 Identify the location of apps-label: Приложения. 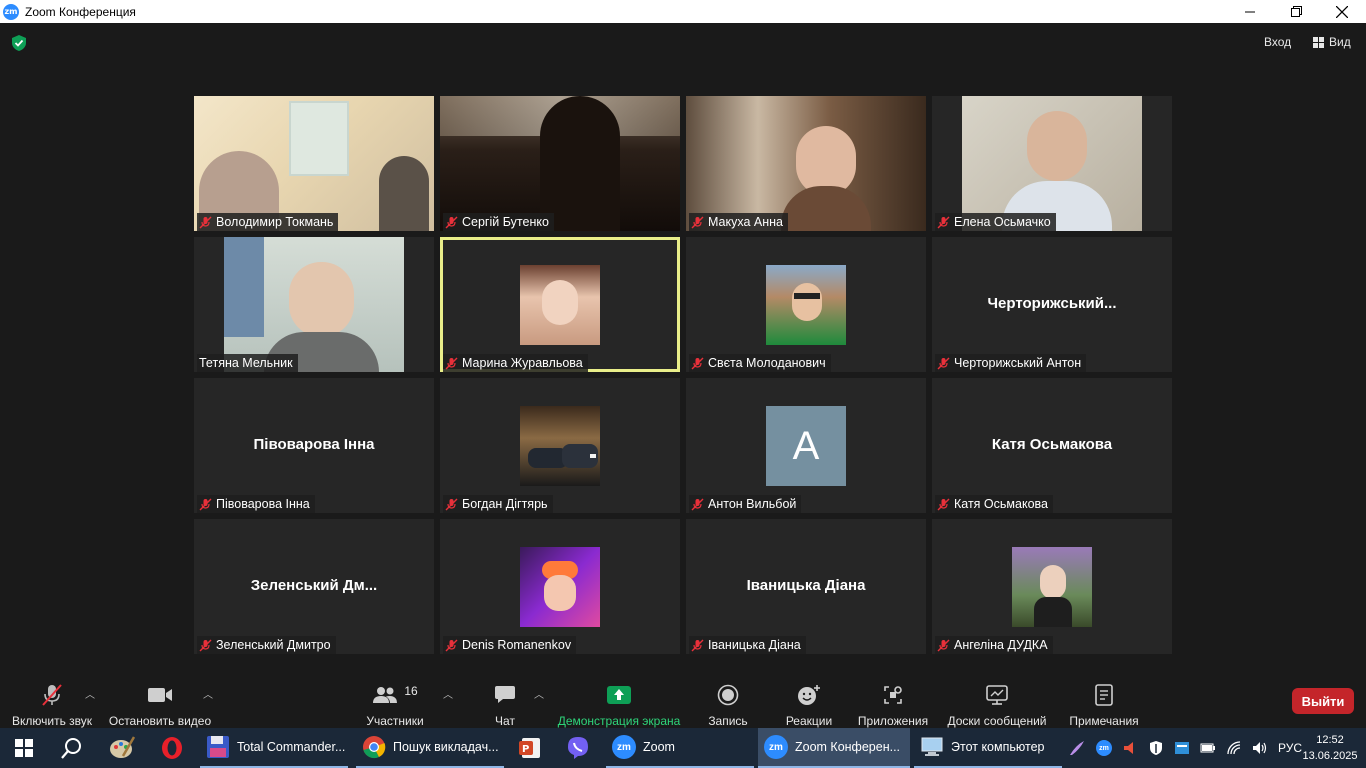
(893, 721).